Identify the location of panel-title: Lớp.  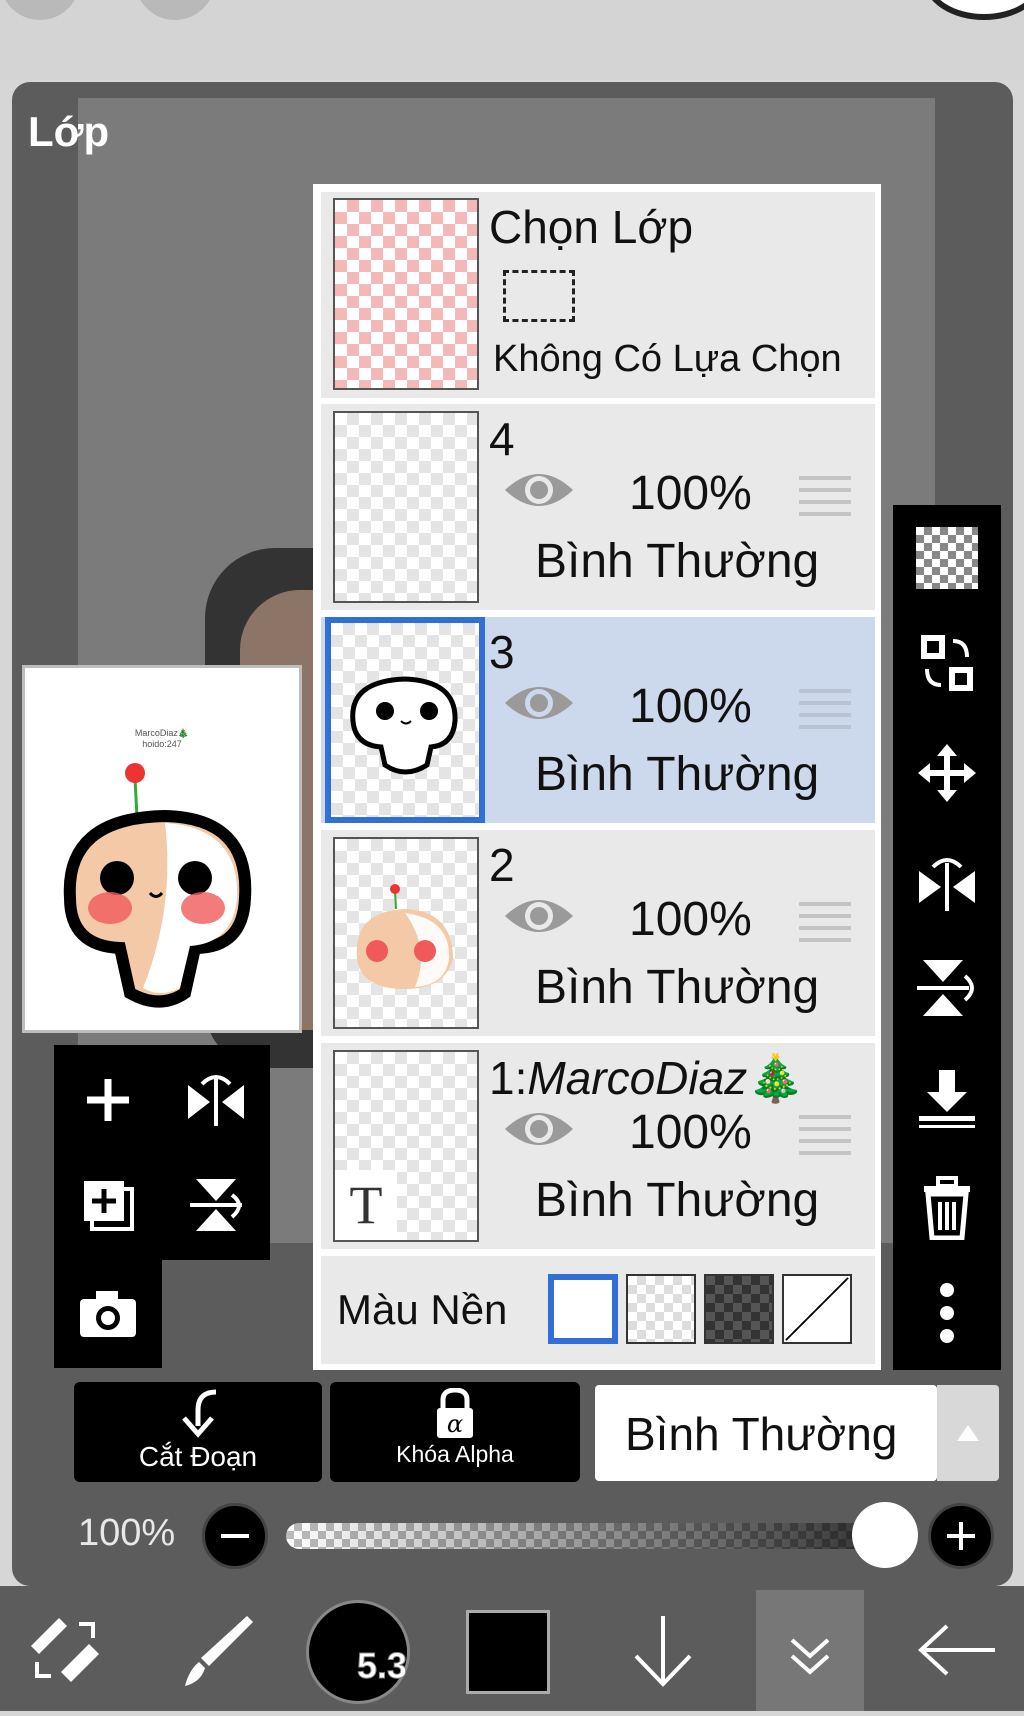
(69, 131).